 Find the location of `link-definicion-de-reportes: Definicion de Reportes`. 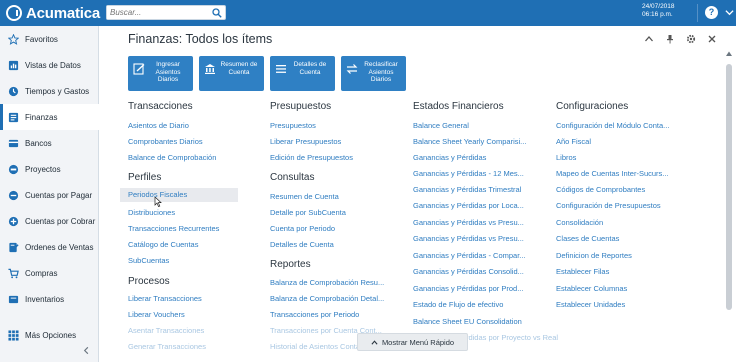

link-definicion-de-reportes: Definicion de Reportes is located at coordinates (594, 255).